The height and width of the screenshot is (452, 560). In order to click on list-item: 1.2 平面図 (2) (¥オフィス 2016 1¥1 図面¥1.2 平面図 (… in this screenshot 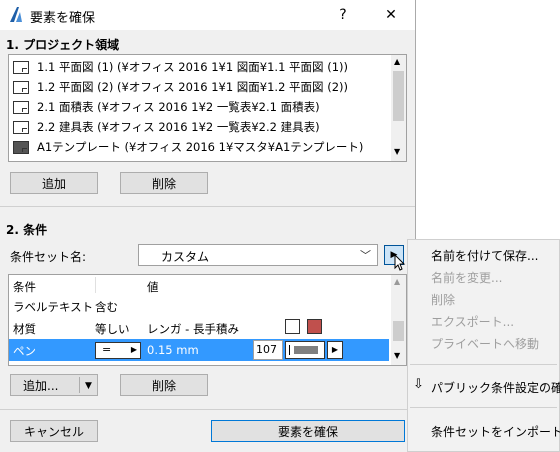, I will do `click(180, 87)`.